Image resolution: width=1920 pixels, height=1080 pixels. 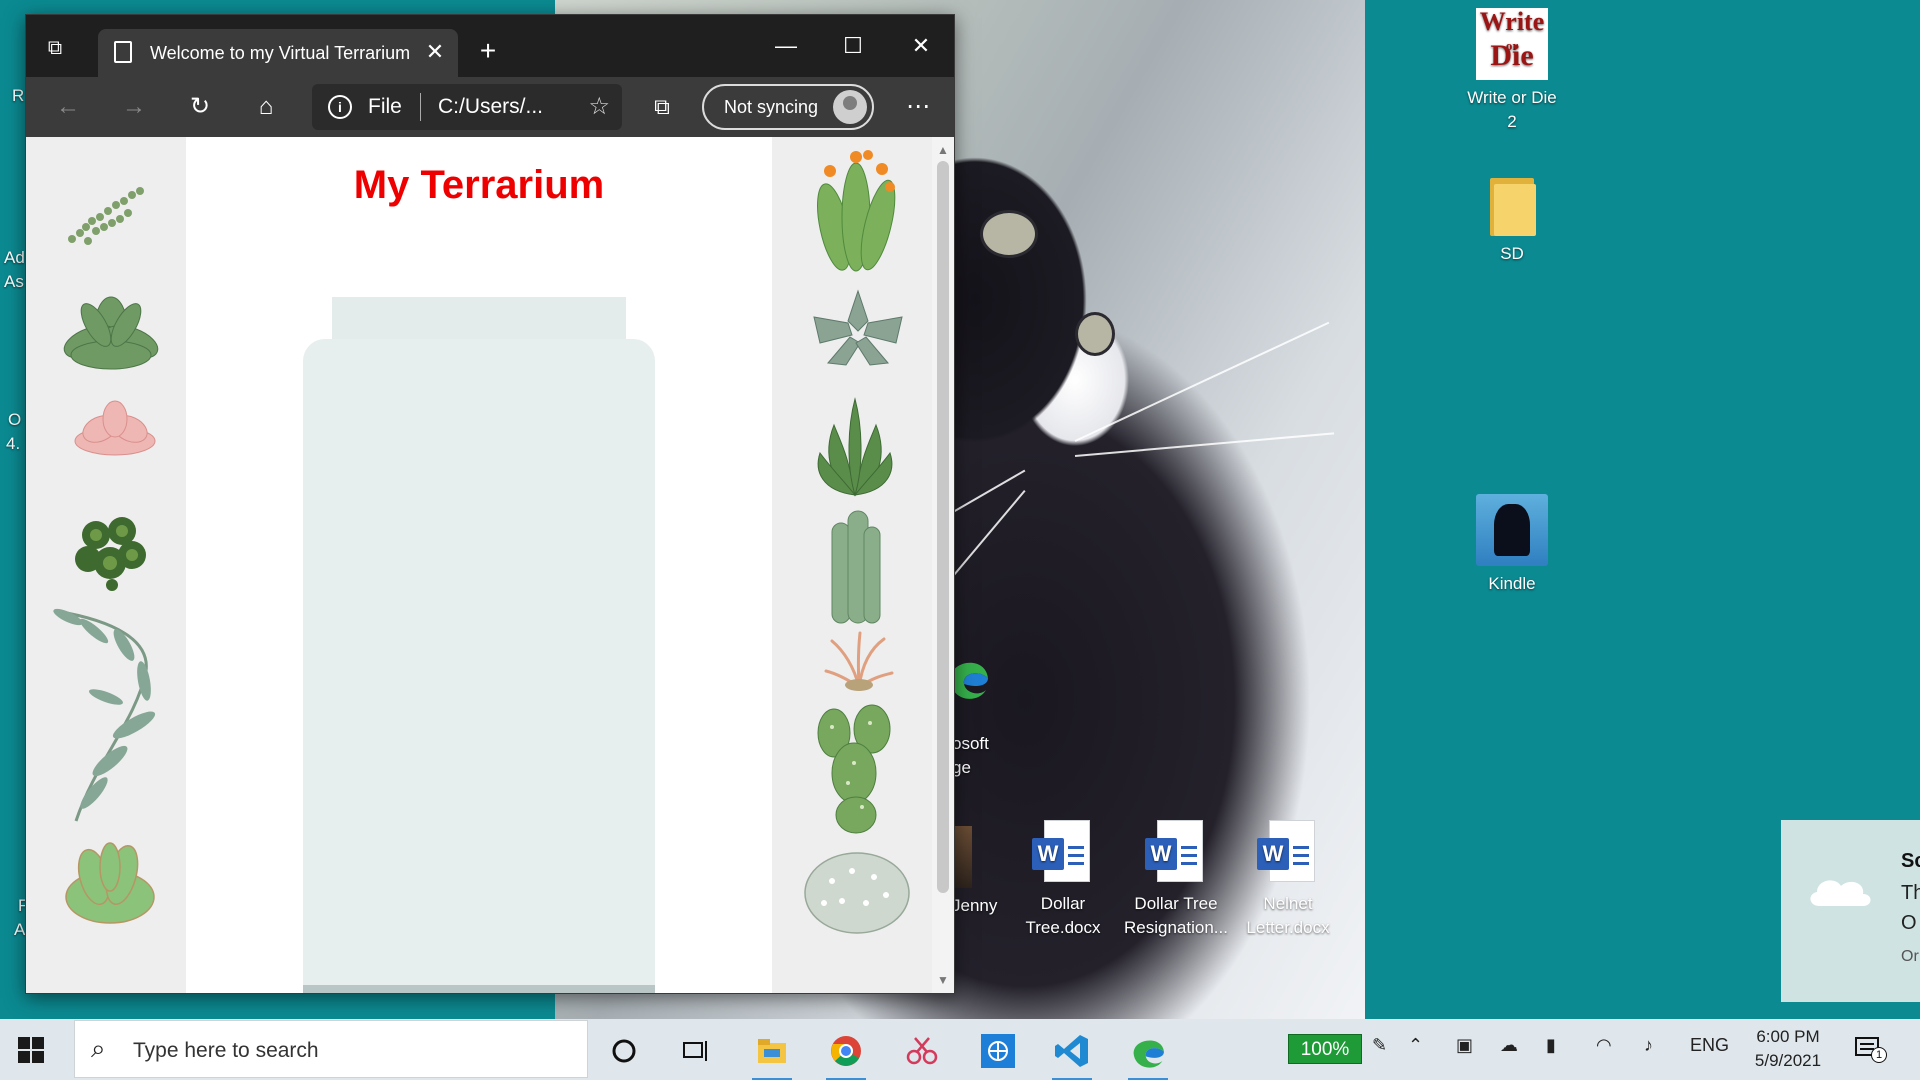 I want to click on plant-pearls, so click(x=107, y=218).